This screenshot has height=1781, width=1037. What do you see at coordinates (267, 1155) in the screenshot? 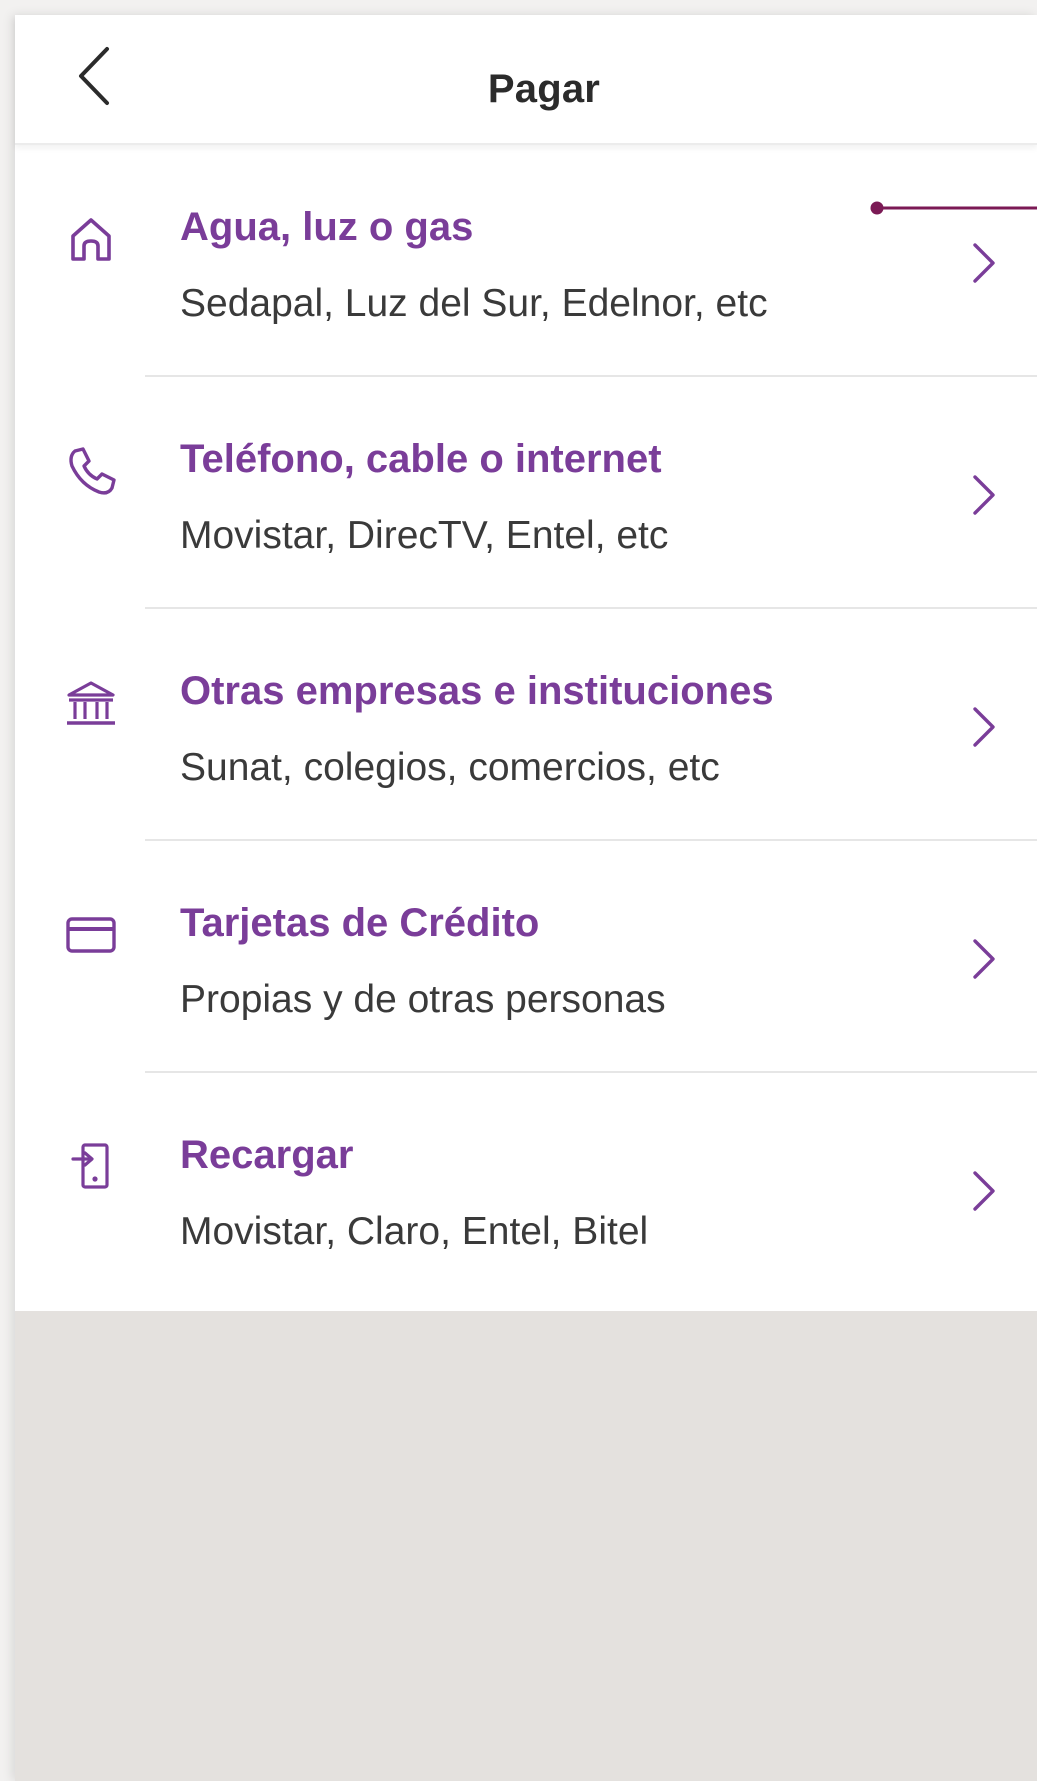
I see `item-title: Recargar` at bounding box center [267, 1155].